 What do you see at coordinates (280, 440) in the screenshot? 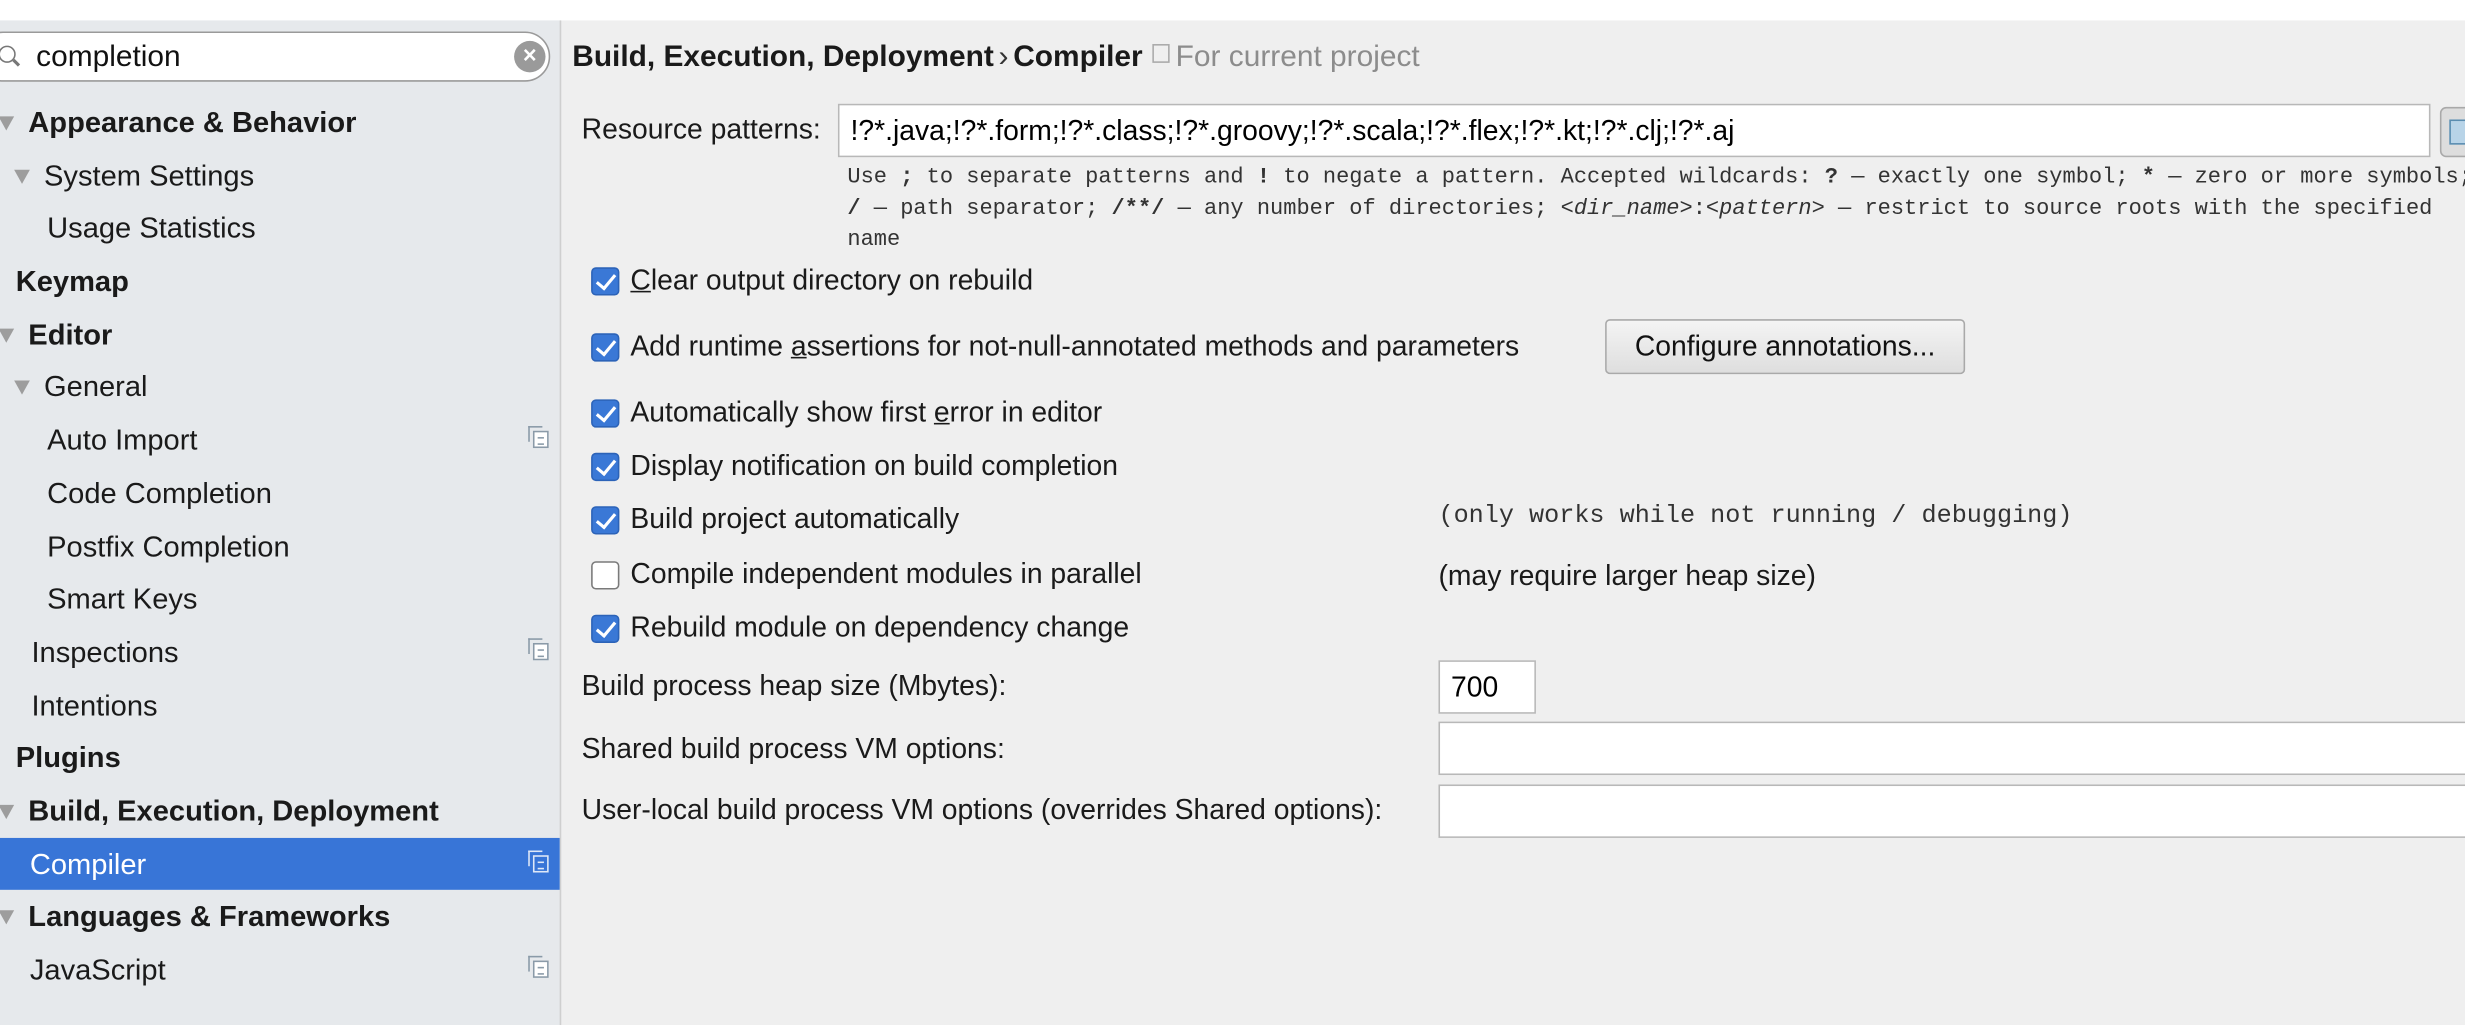
I see `tree-item-auto-import: Auto Import` at bounding box center [280, 440].